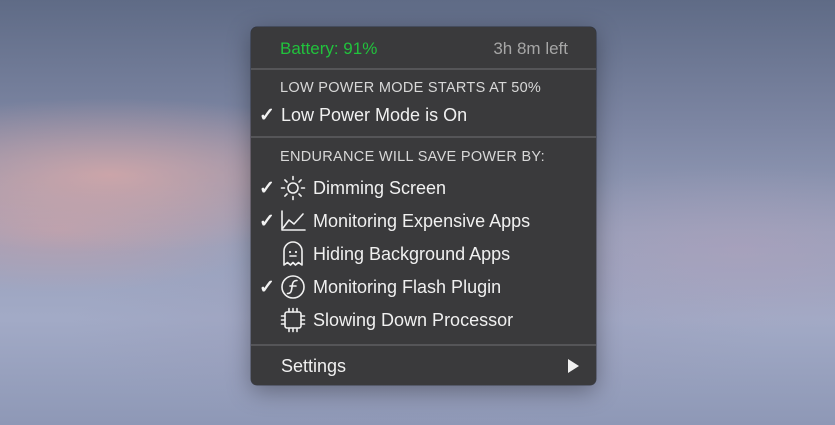  Describe the element at coordinates (293, 287) in the screenshot. I see `flash-plugin-icon` at that location.